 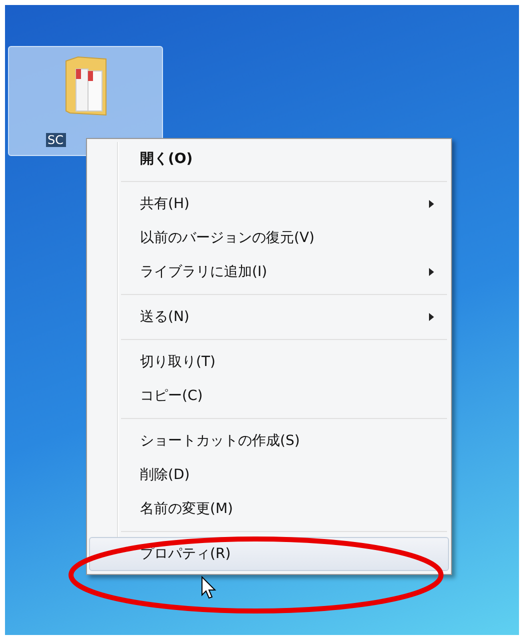 I want to click on menu-item: 送る(N), so click(x=269, y=317).